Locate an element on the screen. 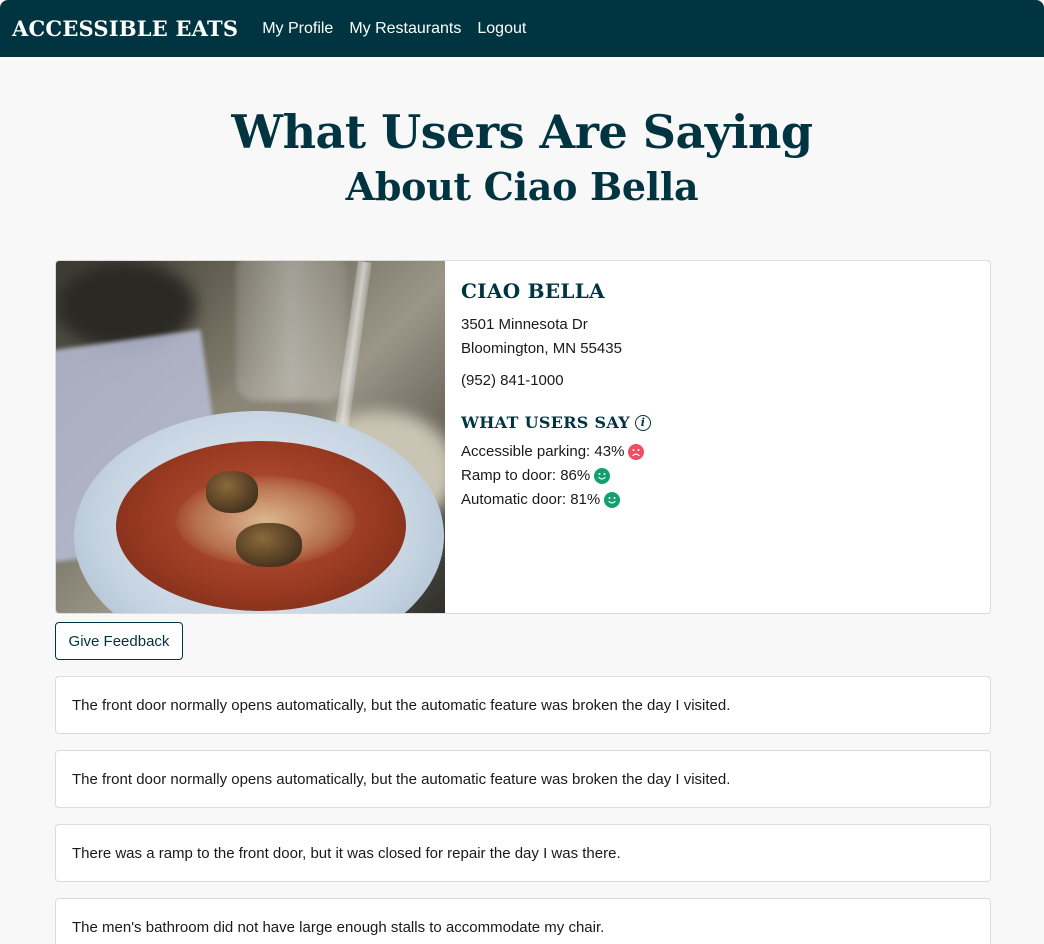 The width and height of the screenshot is (1044, 944). brand-logo: ACCESSIBLE EATS is located at coordinates (125, 28).